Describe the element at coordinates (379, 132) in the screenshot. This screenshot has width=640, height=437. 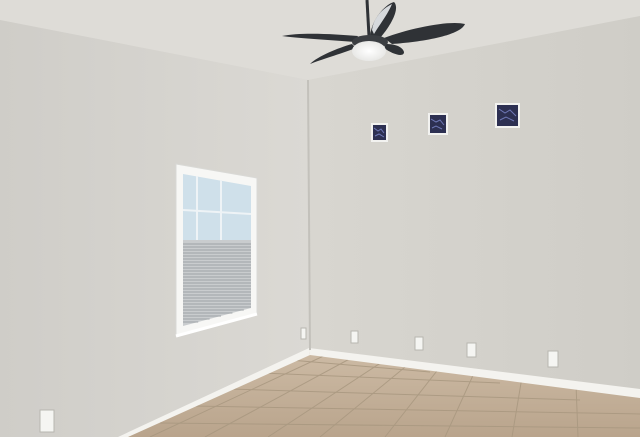
I see `glass-block-left` at that location.